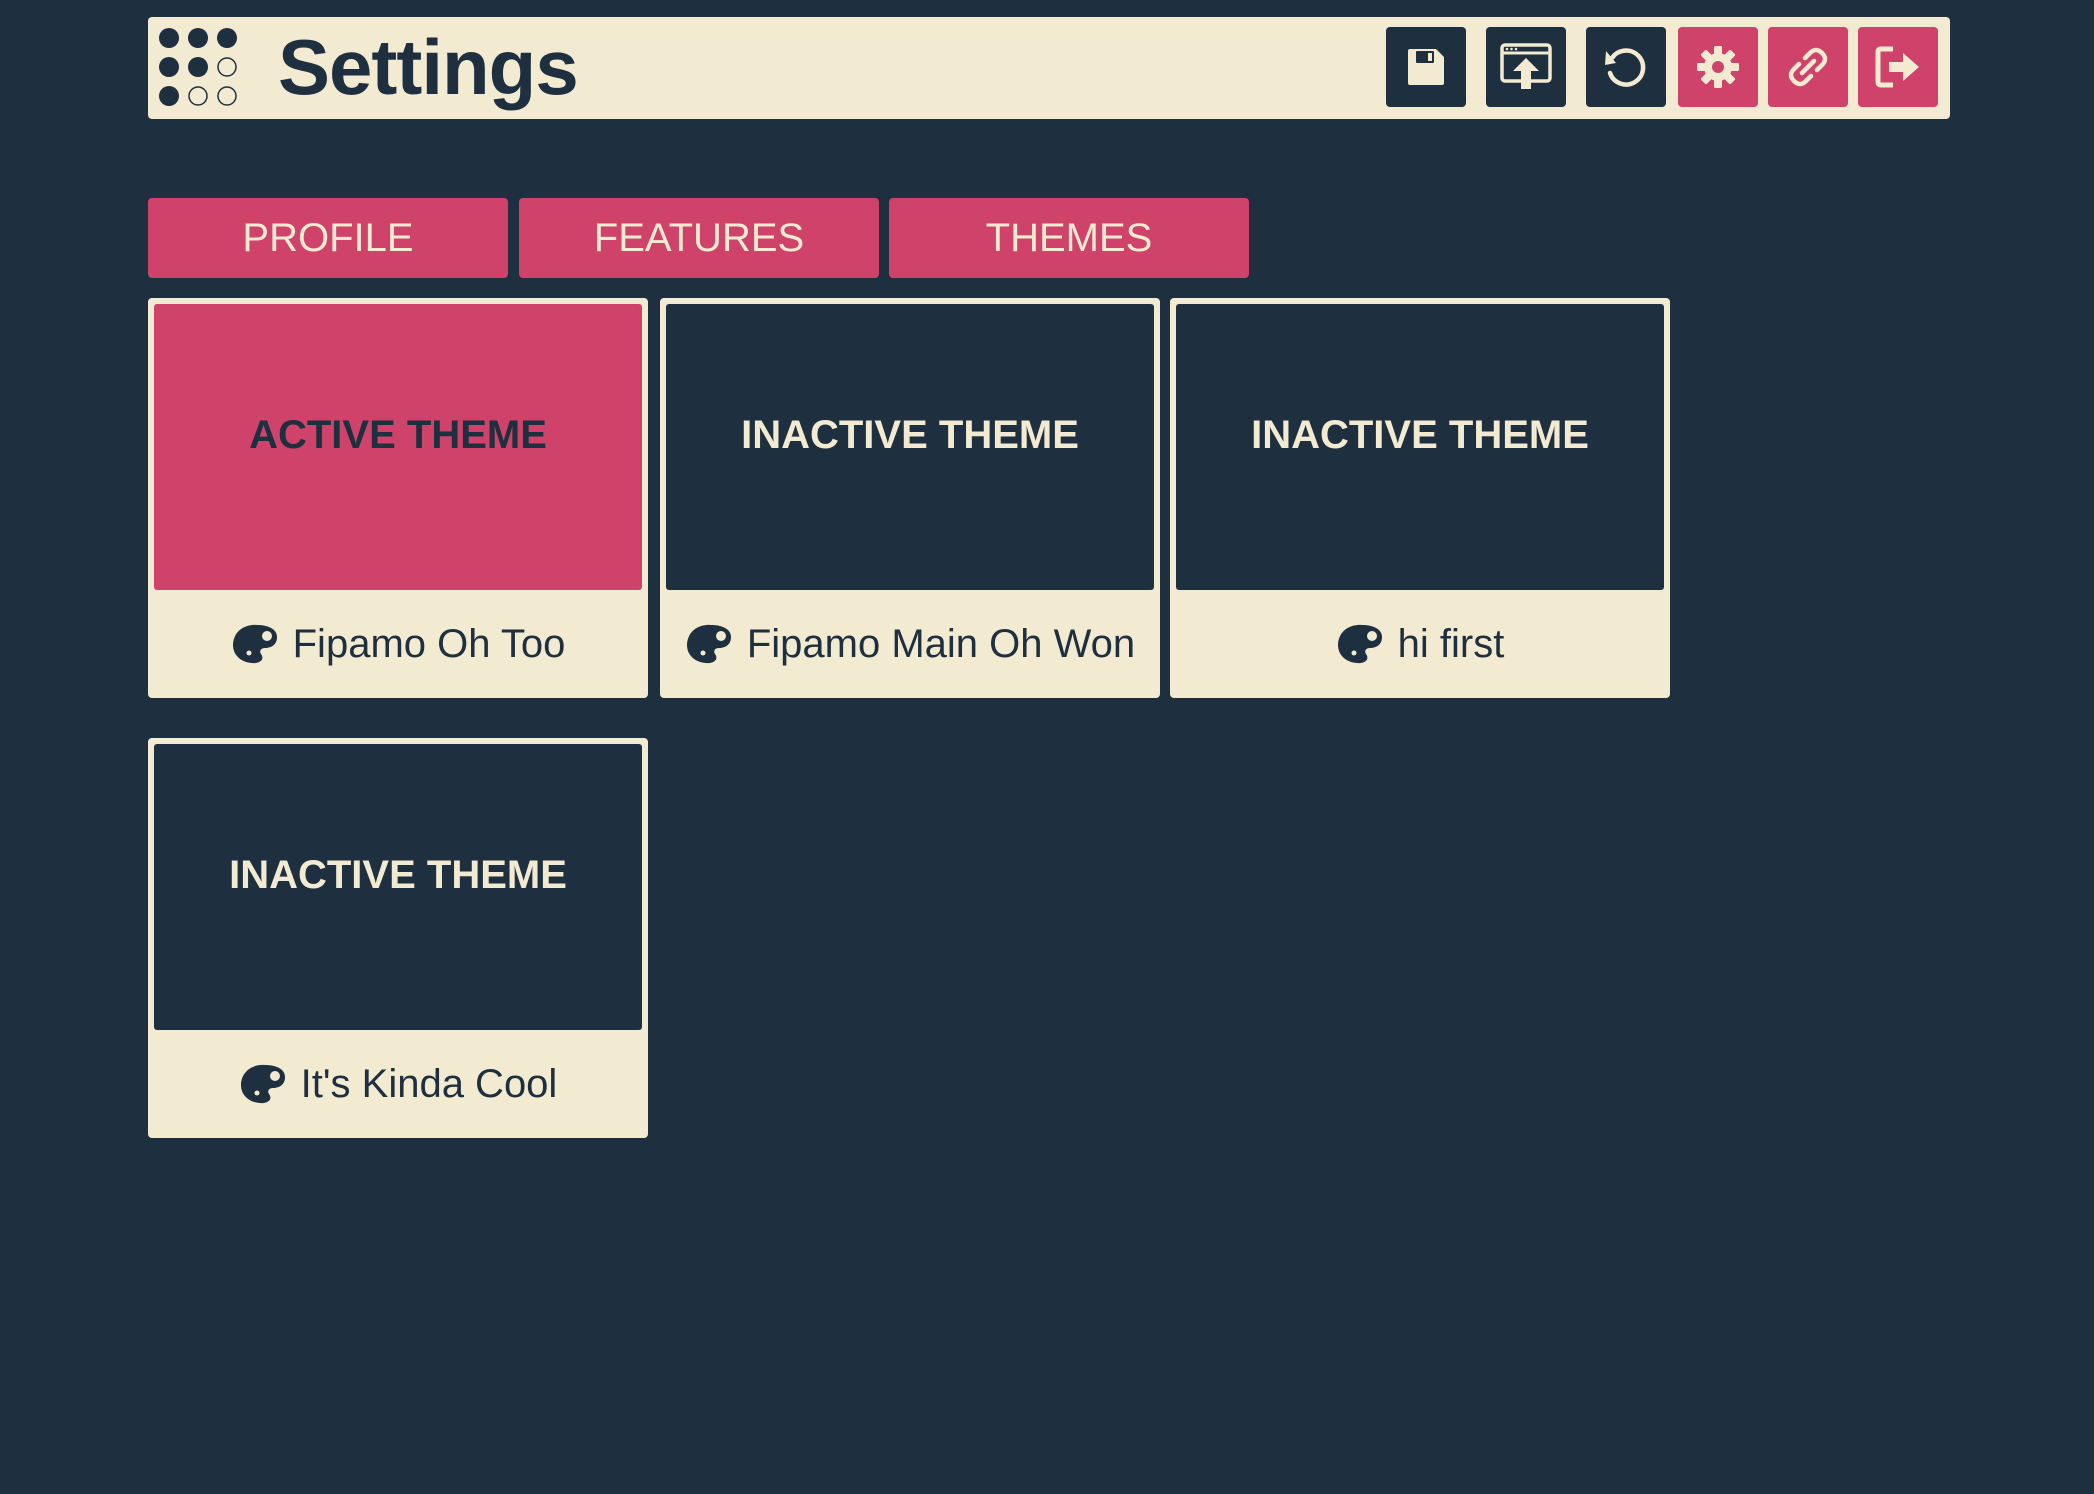  Describe the element at coordinates (429, 643) in the screenshot. I see `theme-name: Fipamo Oh Too` at that location.